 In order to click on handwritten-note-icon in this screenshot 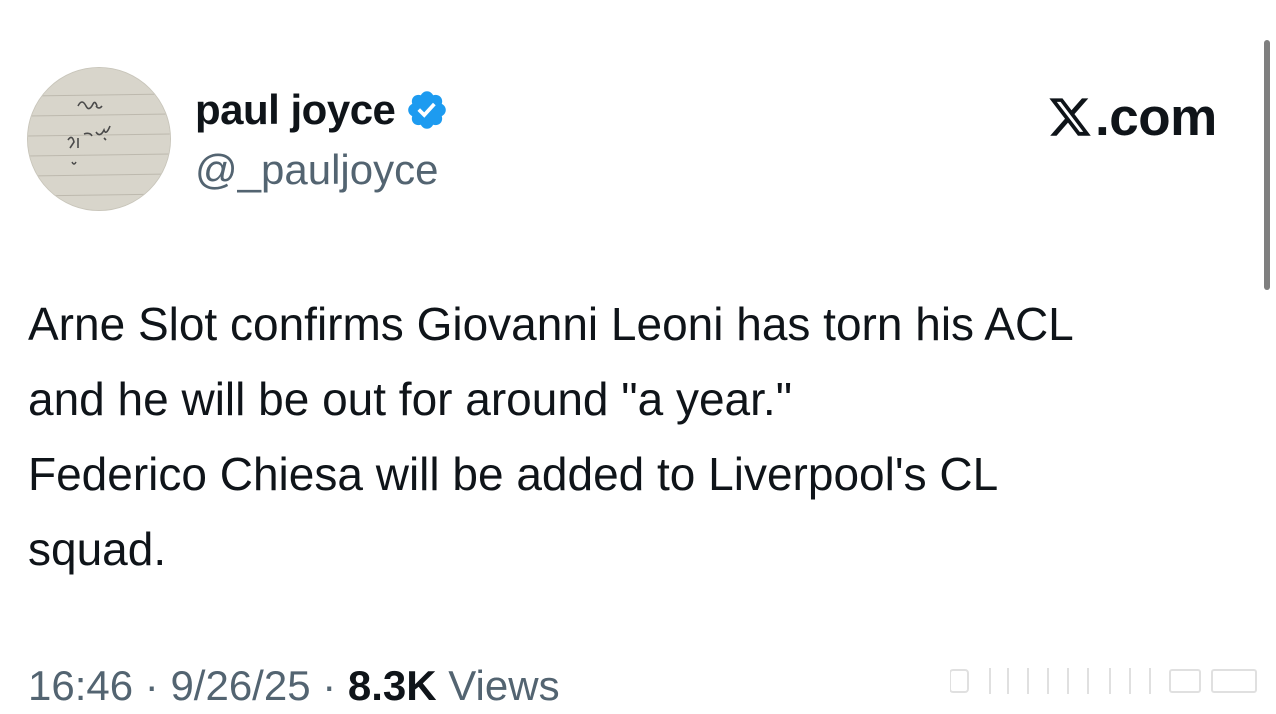, I will do `click(99, 139)`.